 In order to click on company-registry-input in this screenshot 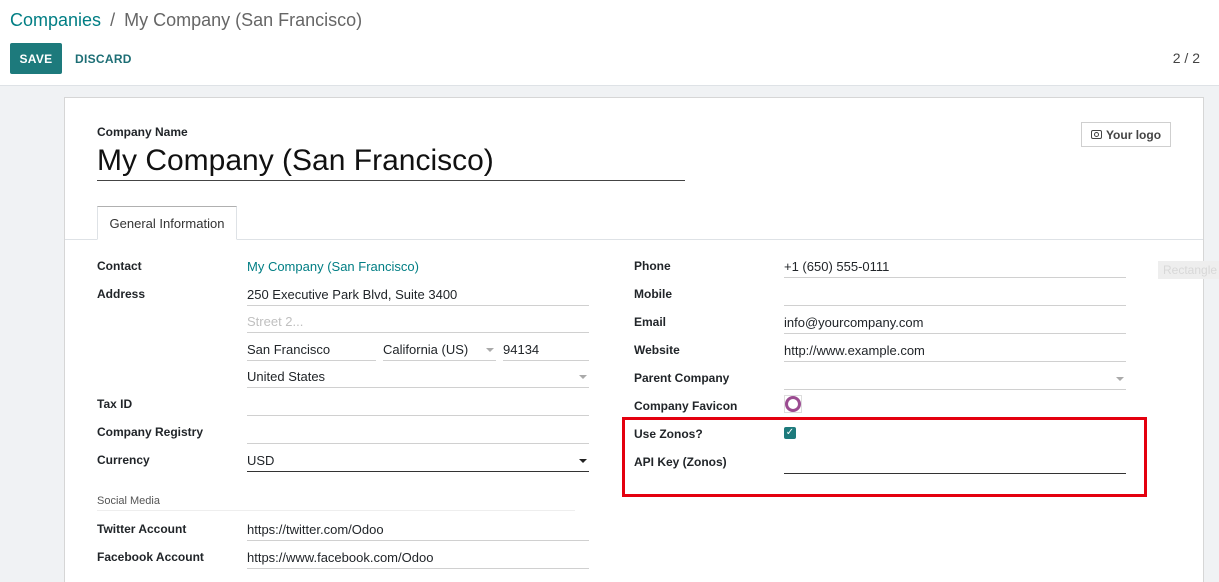, I will do `click(418, 433)`.